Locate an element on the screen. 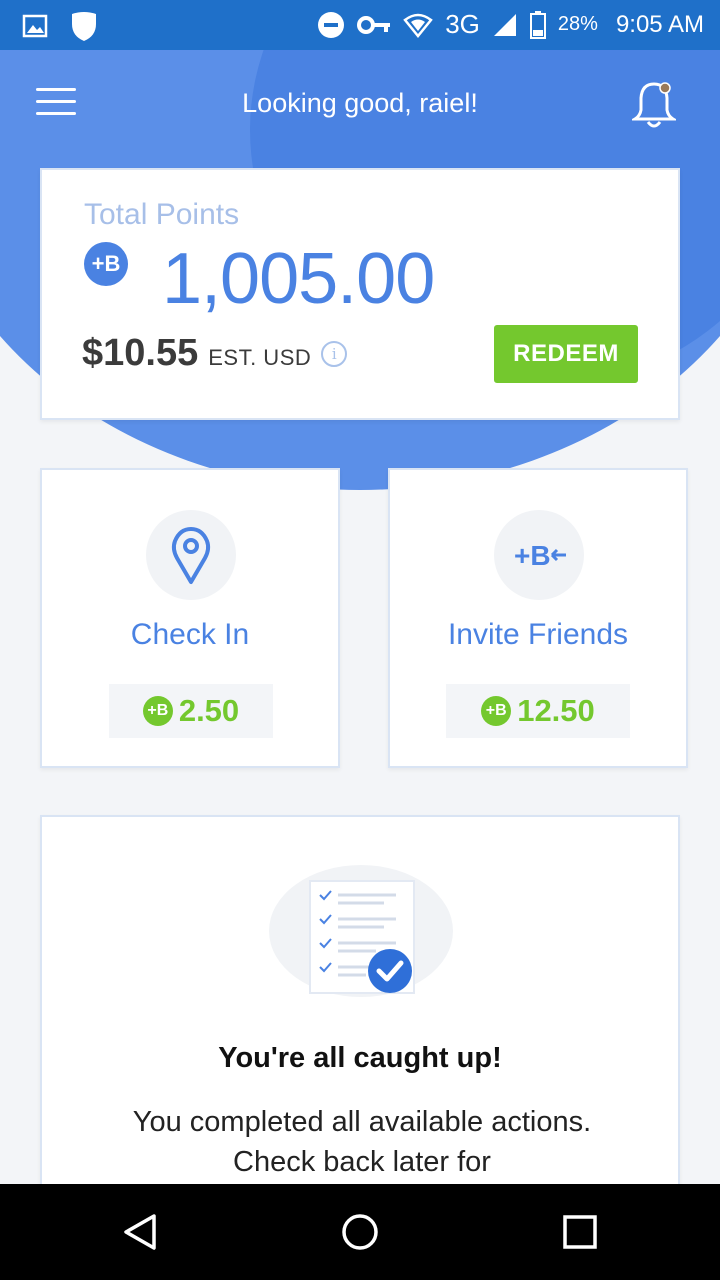 The width and height of the screenshot is (720, 1280). info-icon: i is located at coordinates (334, 353).